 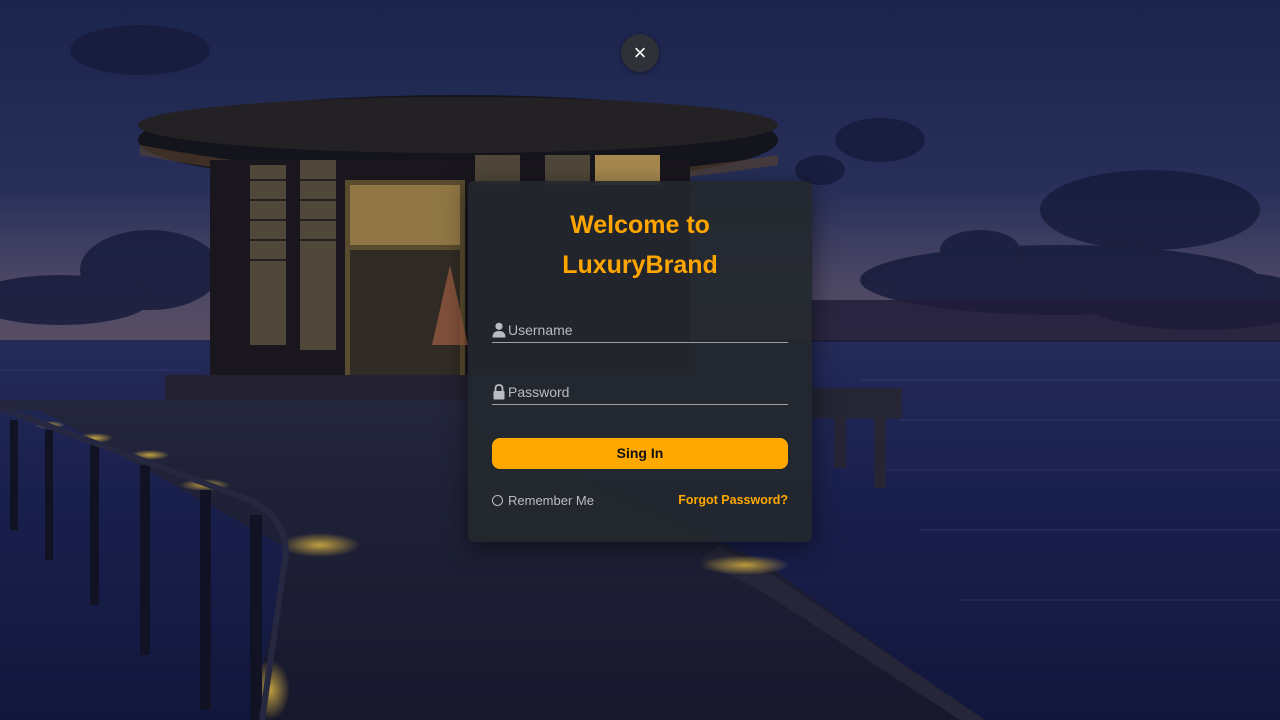 I want to click on title-line-welcome: Welcome to, so click(x=640, y=225).